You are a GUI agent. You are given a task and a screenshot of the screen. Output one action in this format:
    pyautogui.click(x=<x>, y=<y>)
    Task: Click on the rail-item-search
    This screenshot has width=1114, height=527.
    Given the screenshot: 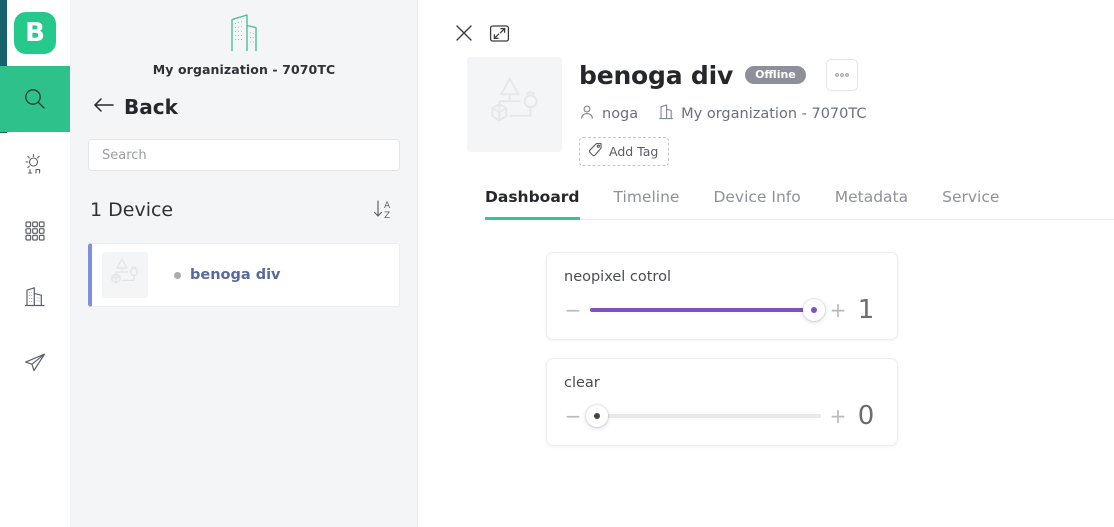 What is the action you would take?
    pyautogui.click(x=35, y=99)
    